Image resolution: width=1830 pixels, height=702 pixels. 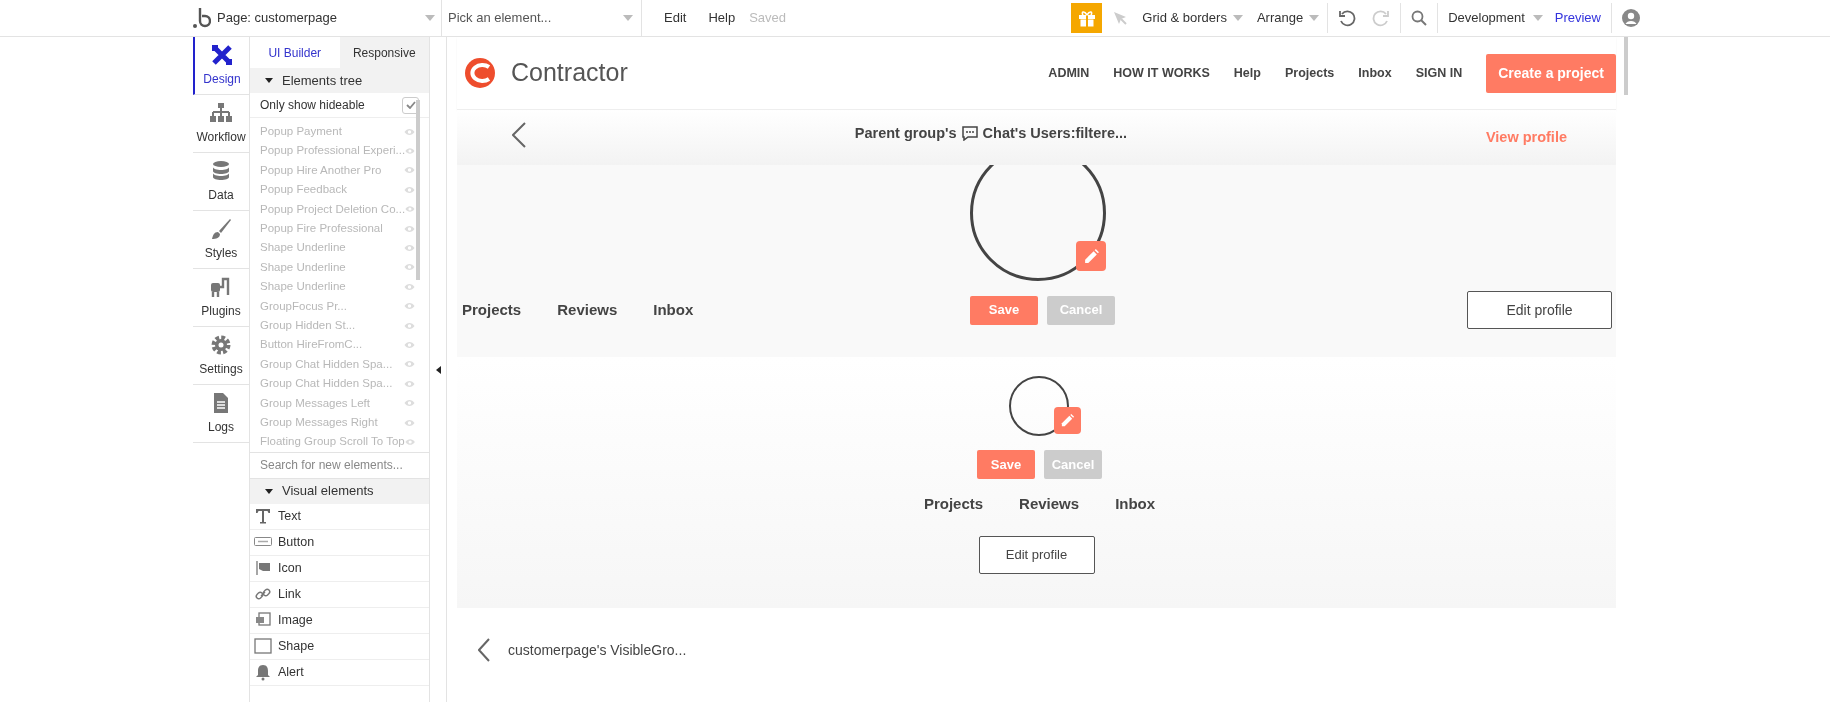 I want to click on palette-item: Shape, so click(x=339, y=646).